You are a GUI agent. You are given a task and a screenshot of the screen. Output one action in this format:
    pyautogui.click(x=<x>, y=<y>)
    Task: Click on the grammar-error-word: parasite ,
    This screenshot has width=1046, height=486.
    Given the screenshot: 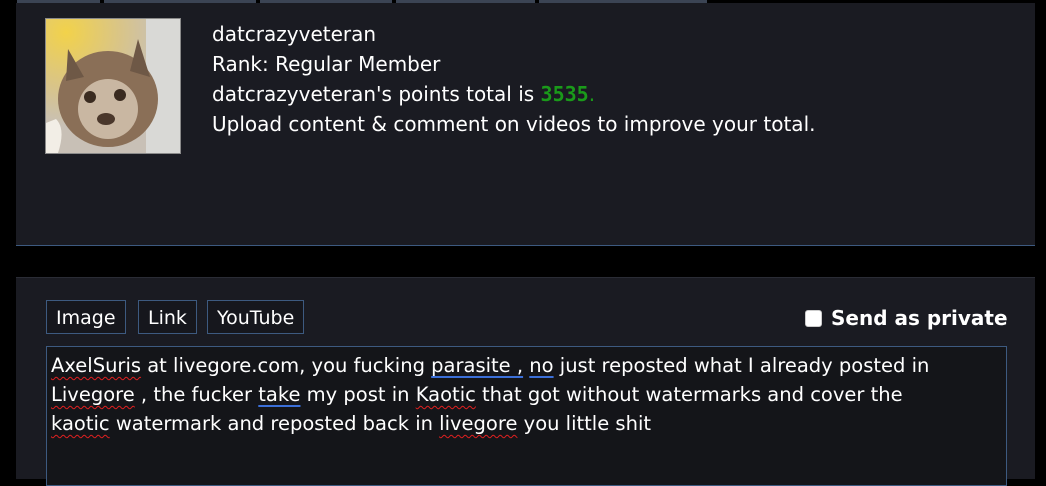 What is the action you would take?
    pyautogui.click(x=477, y=365)
    